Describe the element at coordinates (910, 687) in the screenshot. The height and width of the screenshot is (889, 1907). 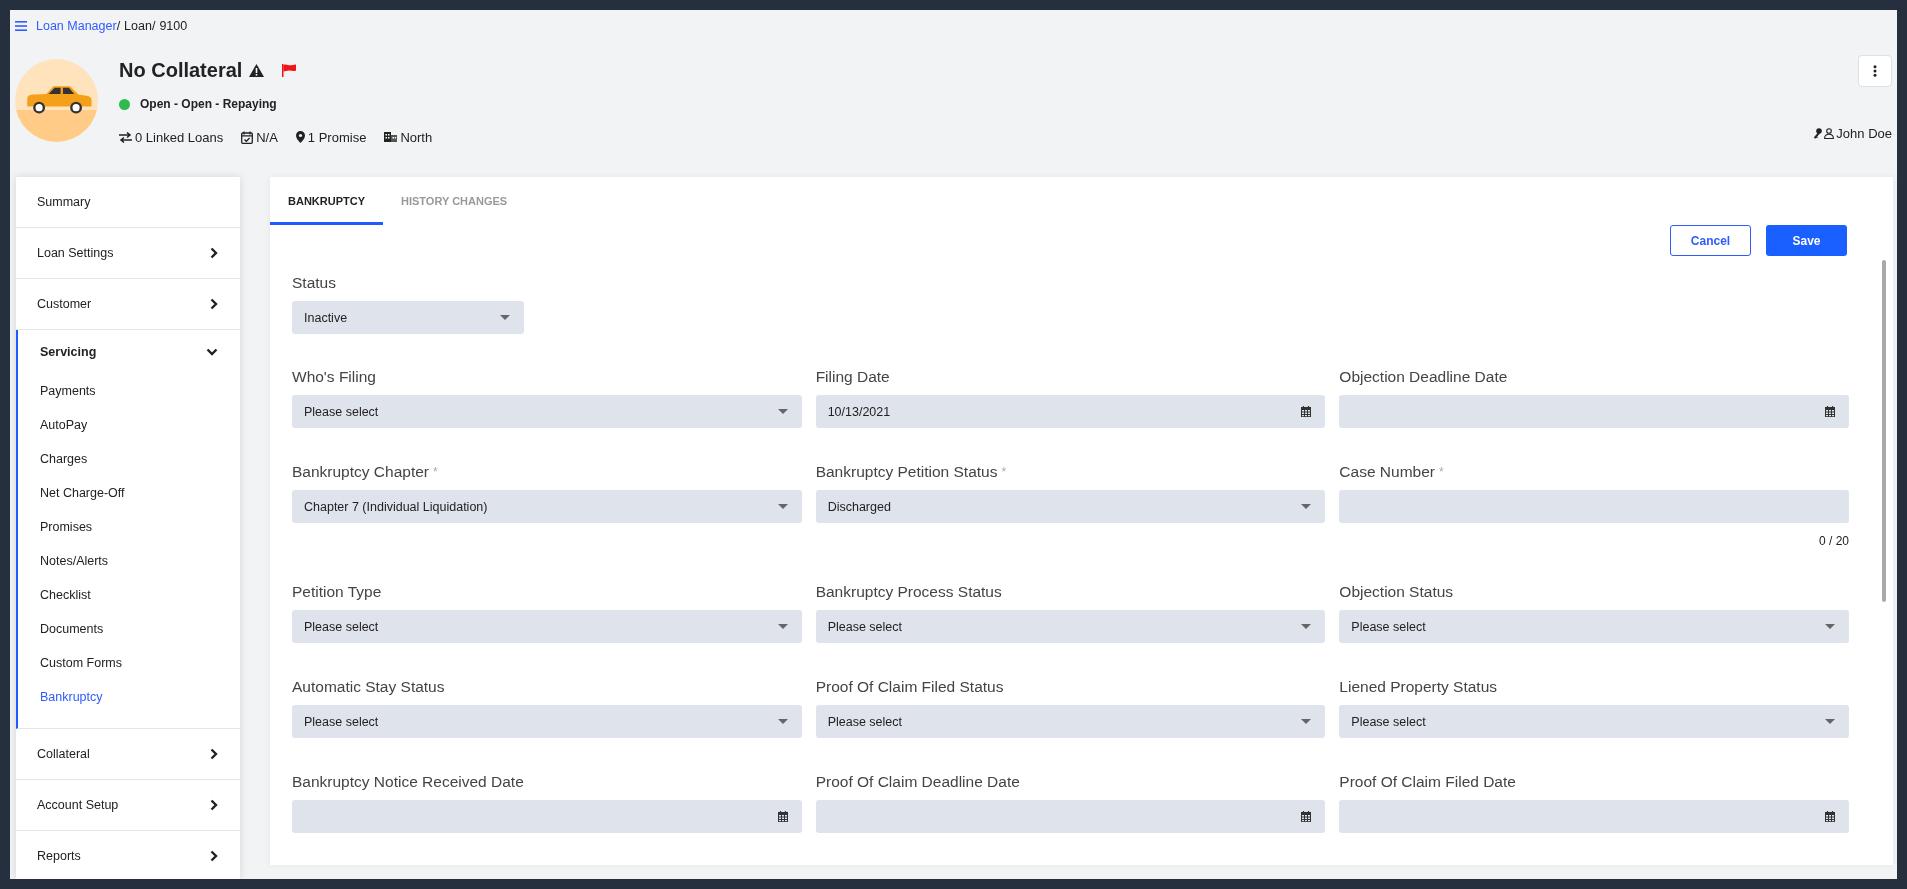
I see `field-label: Proof Of Claim Filed Status` at that location.